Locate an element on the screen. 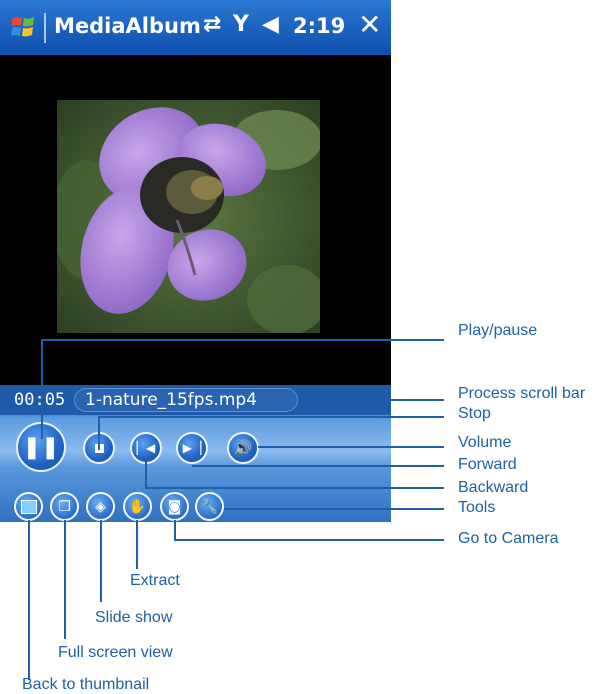  back-to-thumbnail-button is located at coordinates (28, 506).